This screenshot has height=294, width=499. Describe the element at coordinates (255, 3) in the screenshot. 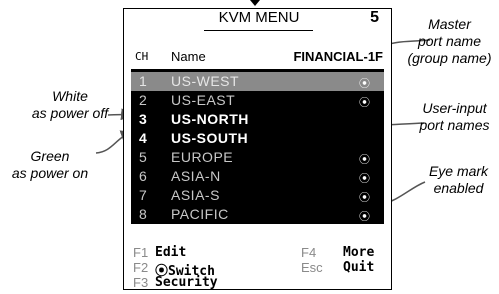

I see `top-arrow` at that location.